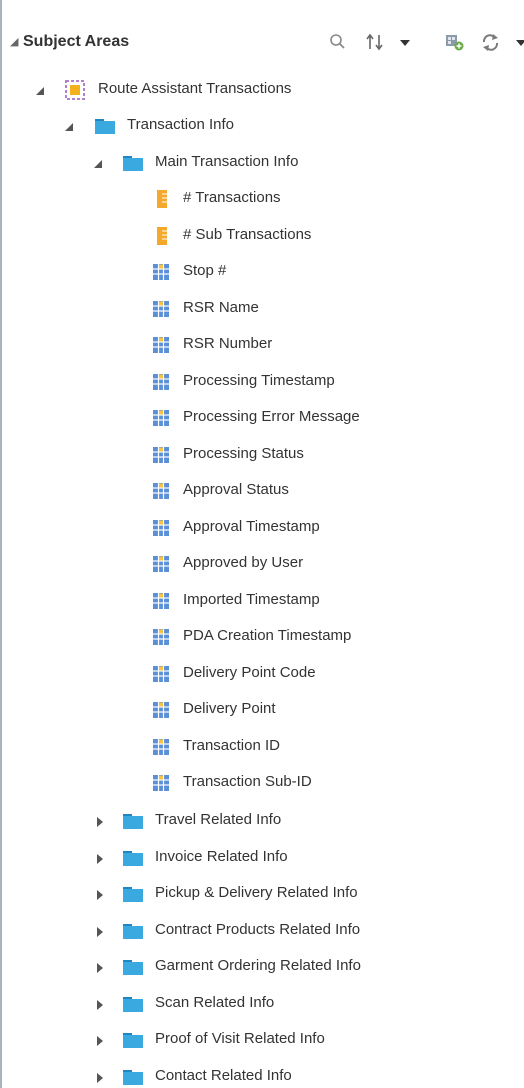 The height and width of the screenshot is (1088, 524). Describe the element at coordinates (259, 380) in the screenshot. I see `tree-node-label: Processing Timestamp` at that location.